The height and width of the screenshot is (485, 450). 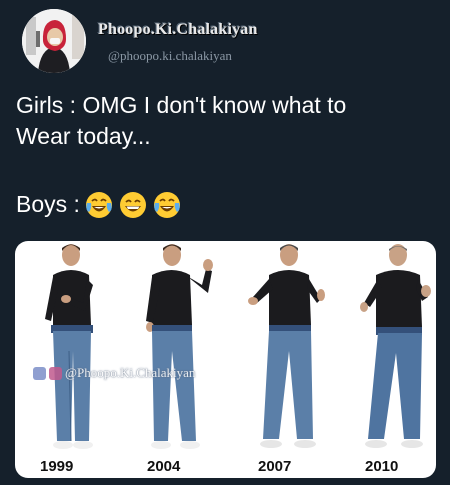 I want to click on watermark-text: @Phoopo.Ki.Chalakiyan, so click(x=130, y=372).